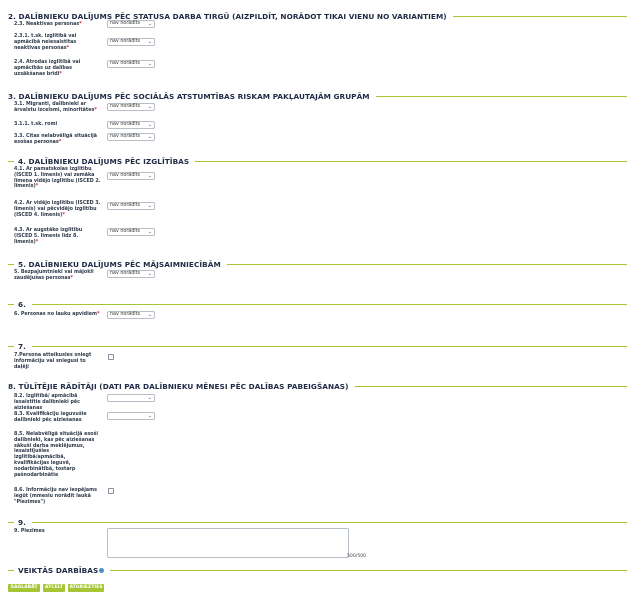 This screenshot has height=600, width=631. What do you see at coordinates (57, 314) in the screenshot?
I see `label-6: 6. Personas no lauku apvidiem*` at bounding box center [57, 314].